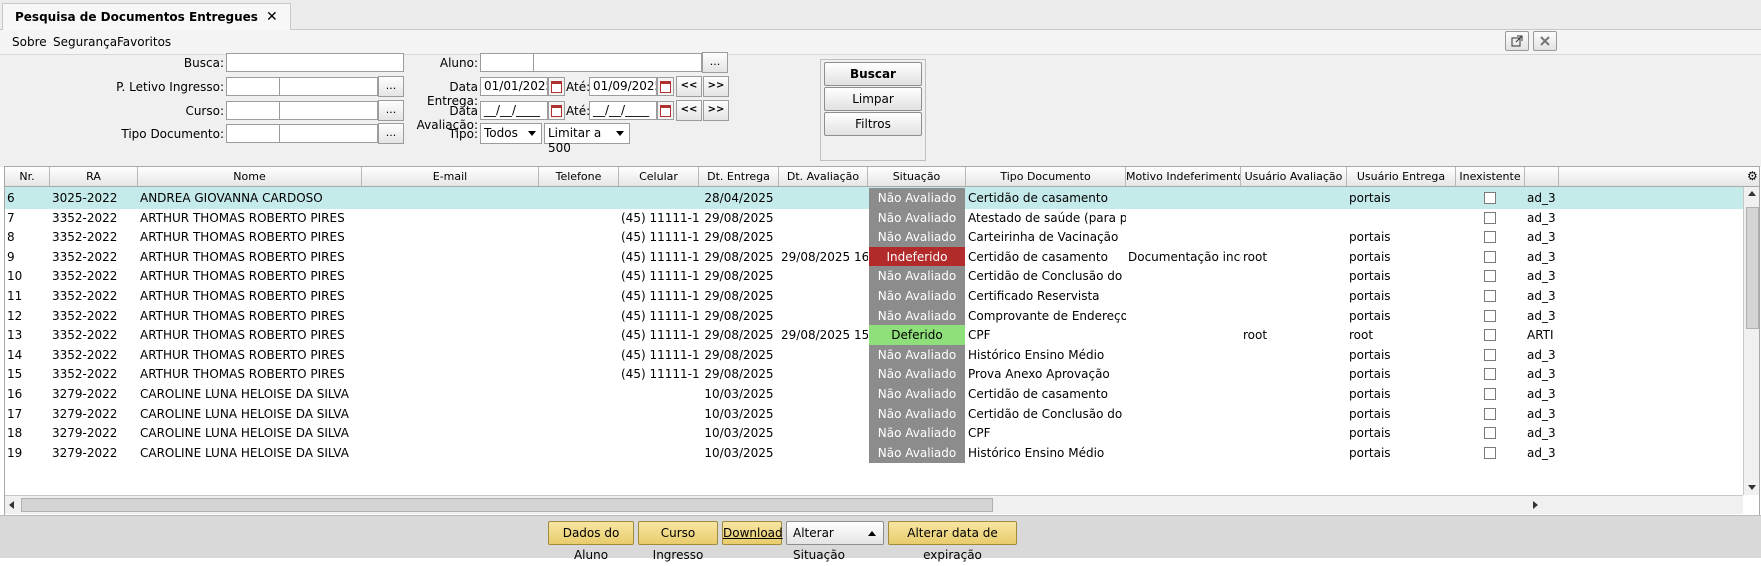 The image size is (1761, 566). What do you see at coordinates (835, 541) in the screenshot?
I see `alterar-situacao-button: Alterar Situação` at bounding box center [835, 541].